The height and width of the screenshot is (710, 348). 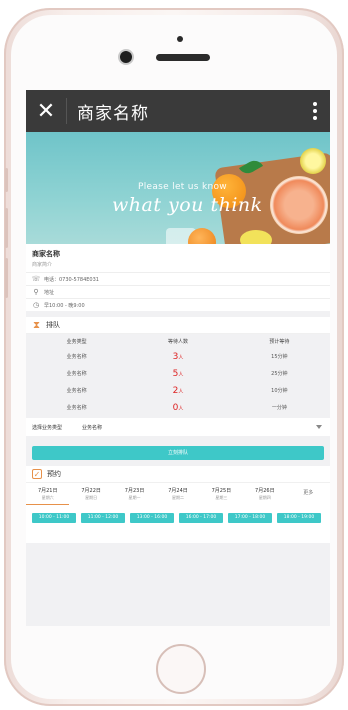 I want to click on top-bar: ✕ 商家名称, so click(x=178, y=111).